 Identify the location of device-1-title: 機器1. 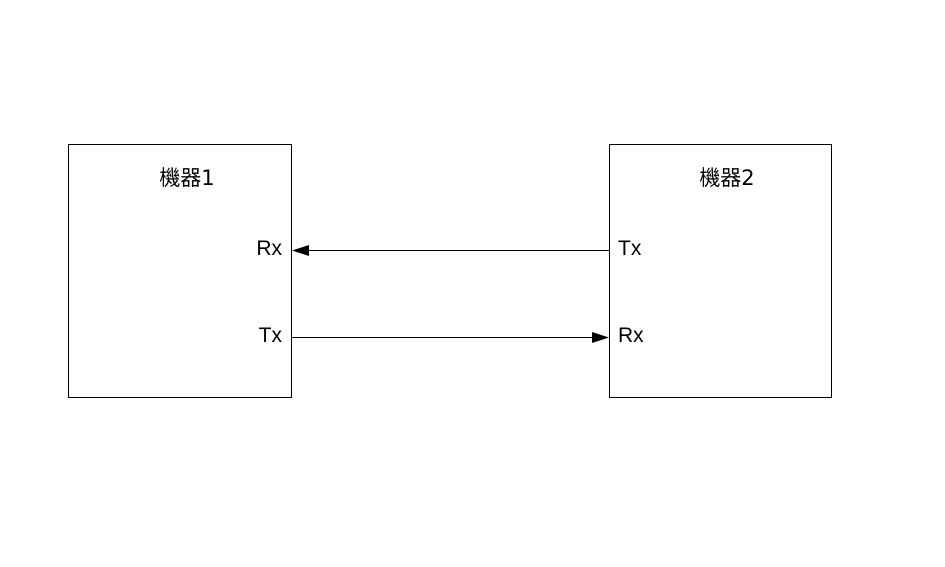
(186, 178).